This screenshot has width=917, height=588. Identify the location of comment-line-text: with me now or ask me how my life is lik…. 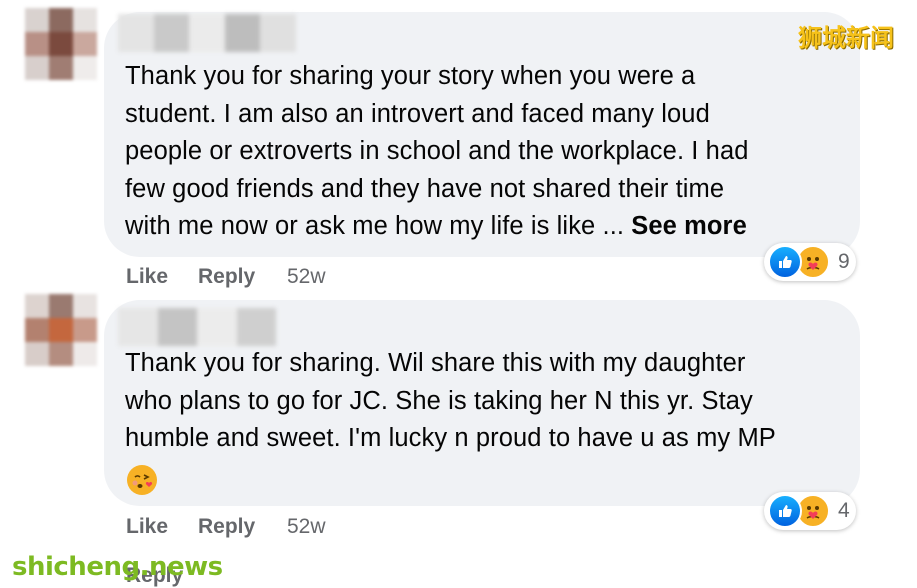
(375, 226).